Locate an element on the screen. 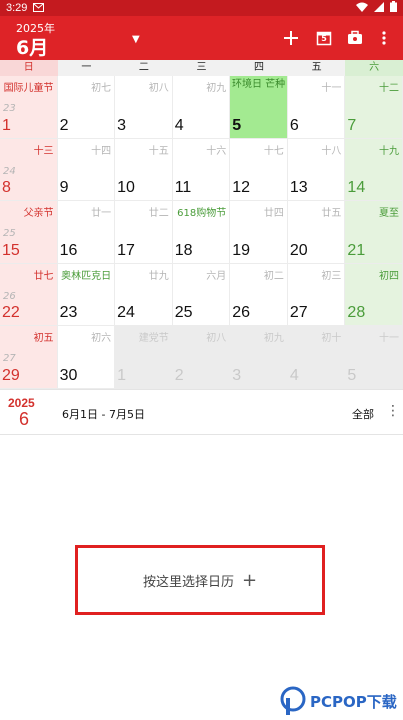  day-cell: 廿九 24 is located at coordinates (144, 295).